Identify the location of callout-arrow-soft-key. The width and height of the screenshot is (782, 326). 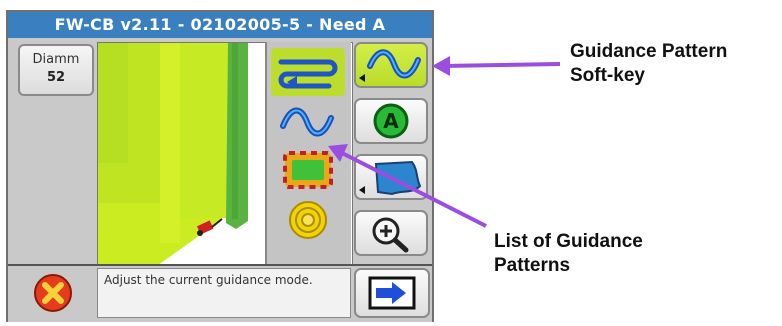
(501, 65).